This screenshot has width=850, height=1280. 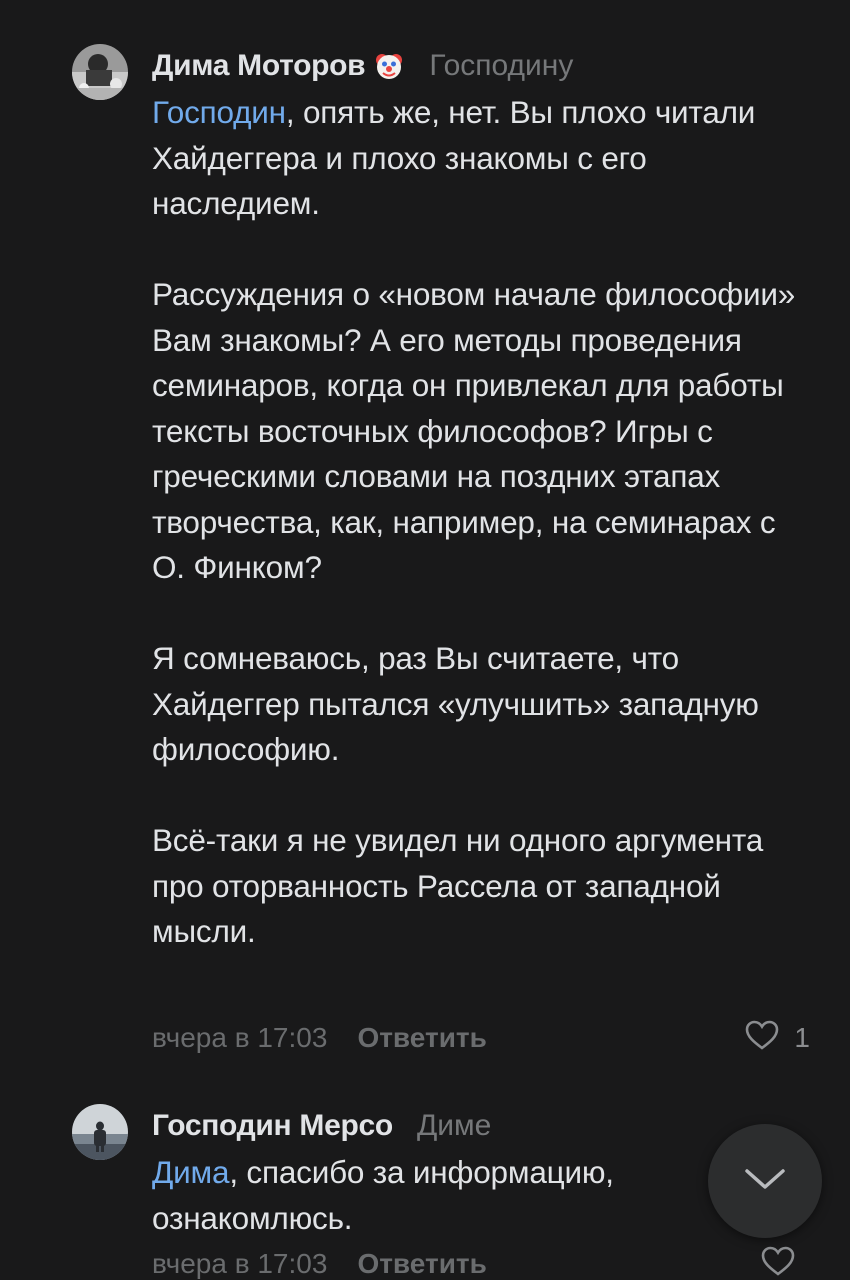 I want to click on mention-link: Дима, so click(x=191, y=1172).